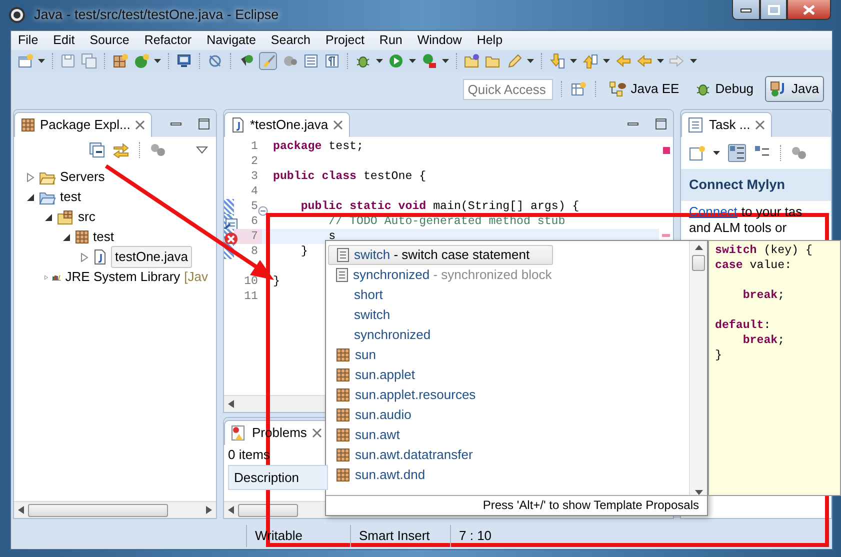 The width and height of the screenshot is (841, 557). Describe the element at coordinates (514, 61) in the screenshot. I see `pencil-icon` at that location.